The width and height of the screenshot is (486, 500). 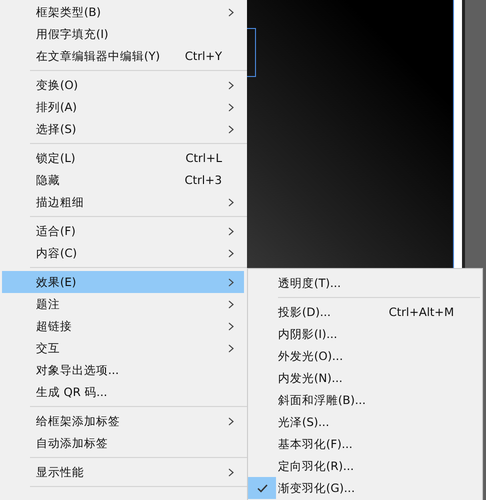 I want to click on menu-item: 变换(O), so click(x=123, y=85).